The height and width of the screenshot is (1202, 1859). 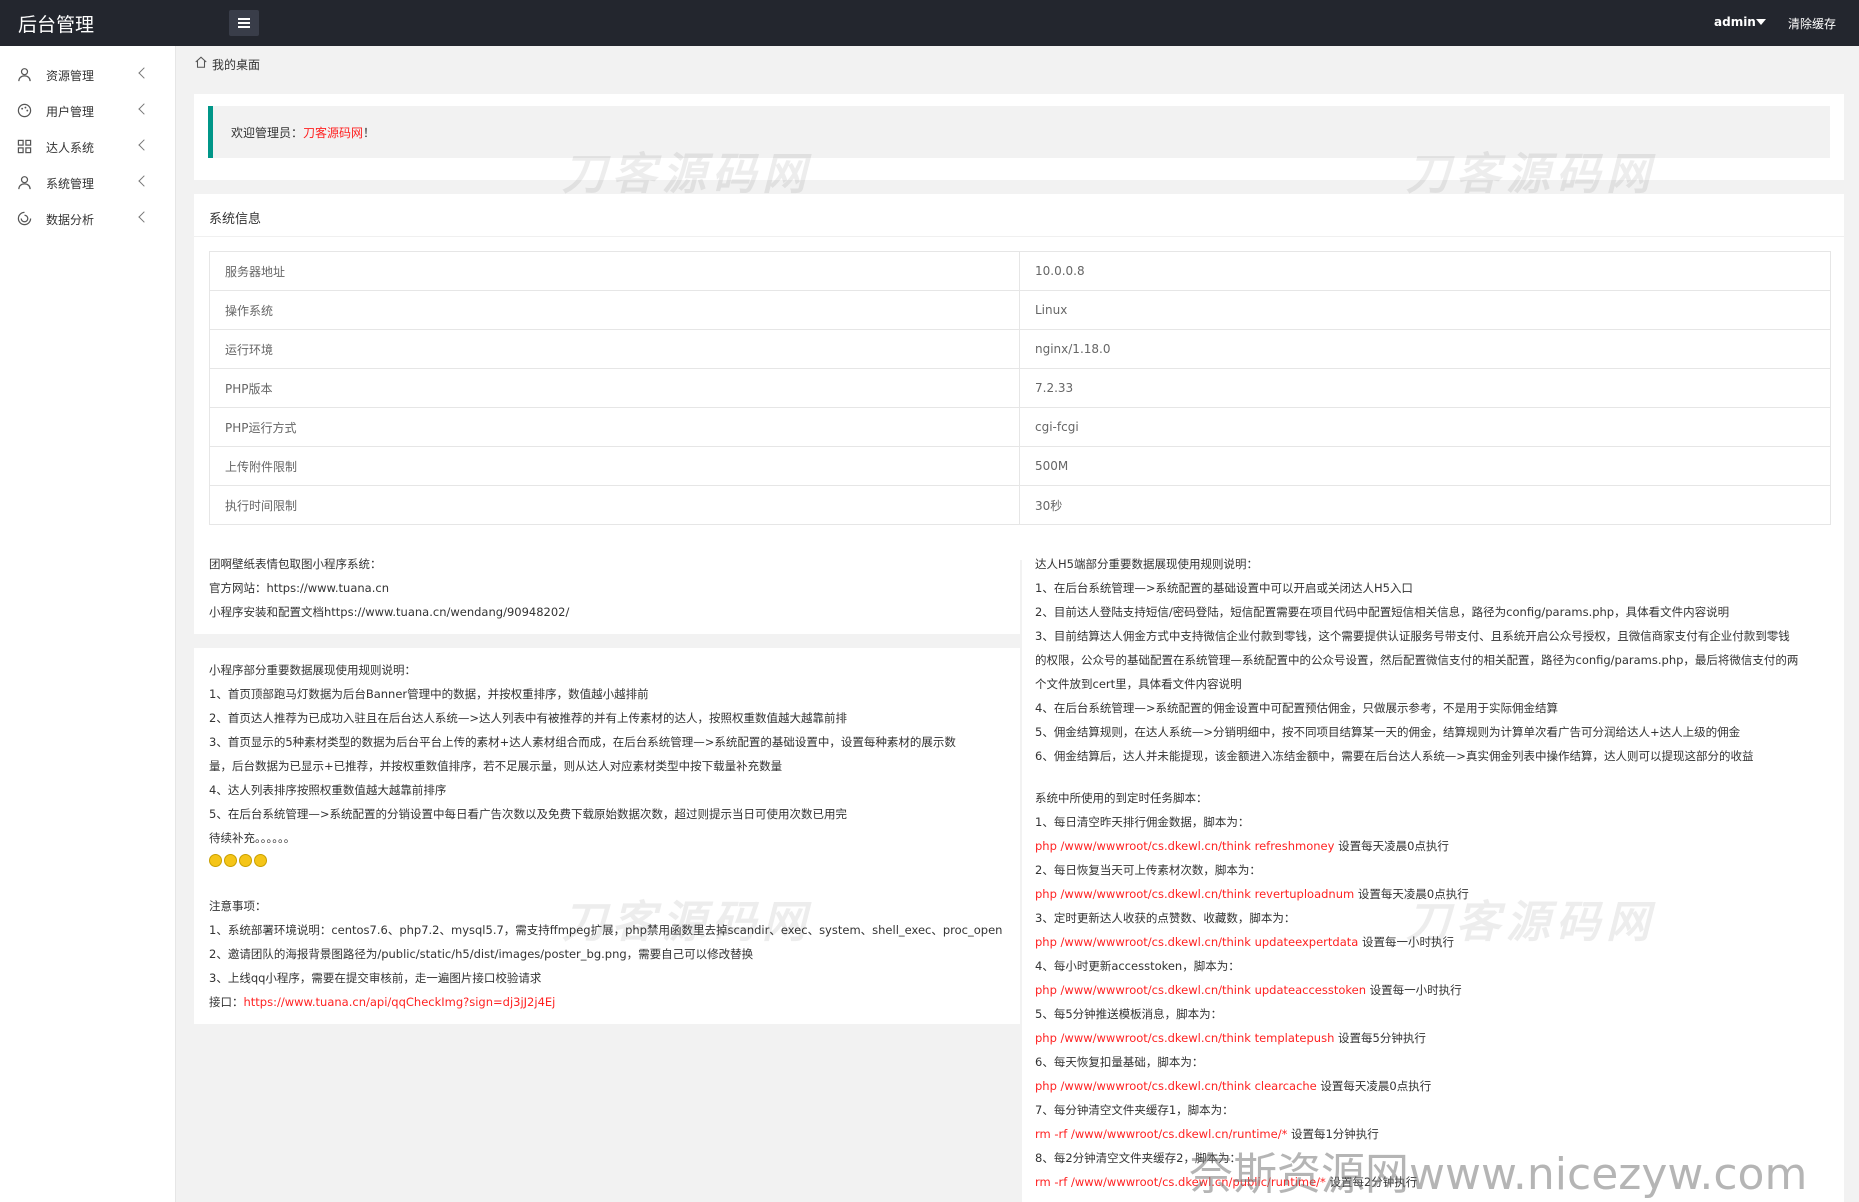 I want to click on table-cell-value: 7.2.33, so click(x=1425, y=388).